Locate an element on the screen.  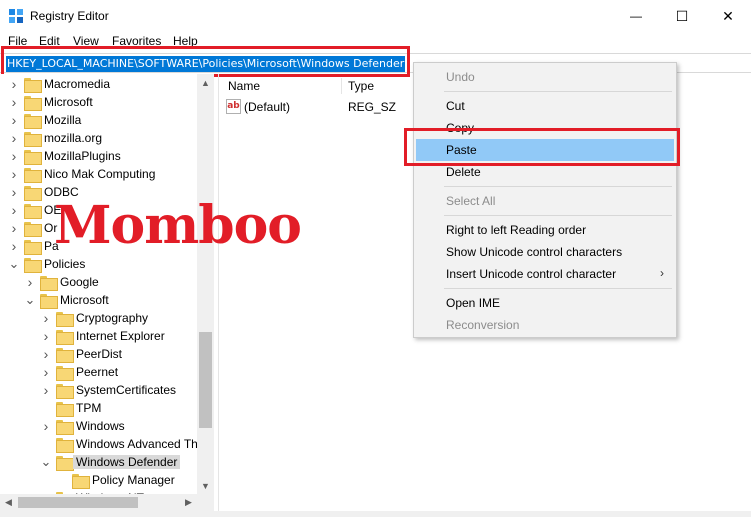
tree-item: Windows Advanced Th is located at coordinates (99, 444).